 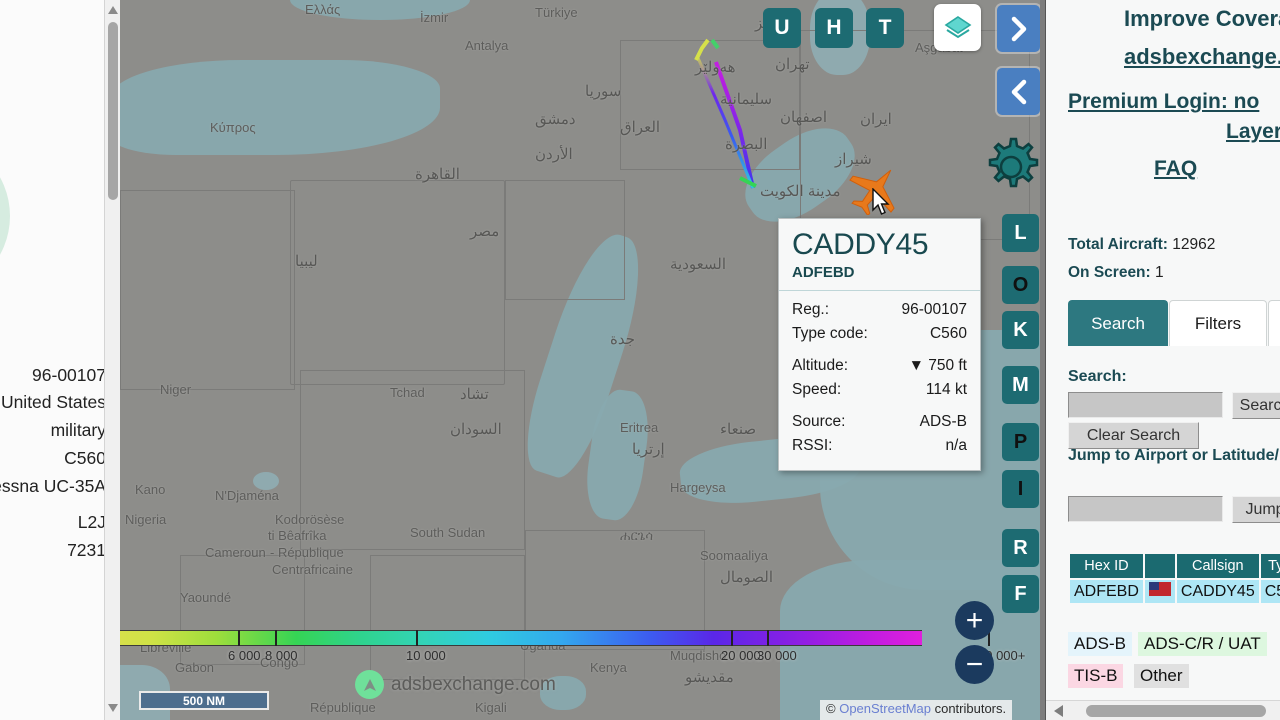 What do you see at coordinates (1116, 273) in the screenshot?
I see `on-screen-stat: On Screen: 1` at bounding box center [1116, 273].